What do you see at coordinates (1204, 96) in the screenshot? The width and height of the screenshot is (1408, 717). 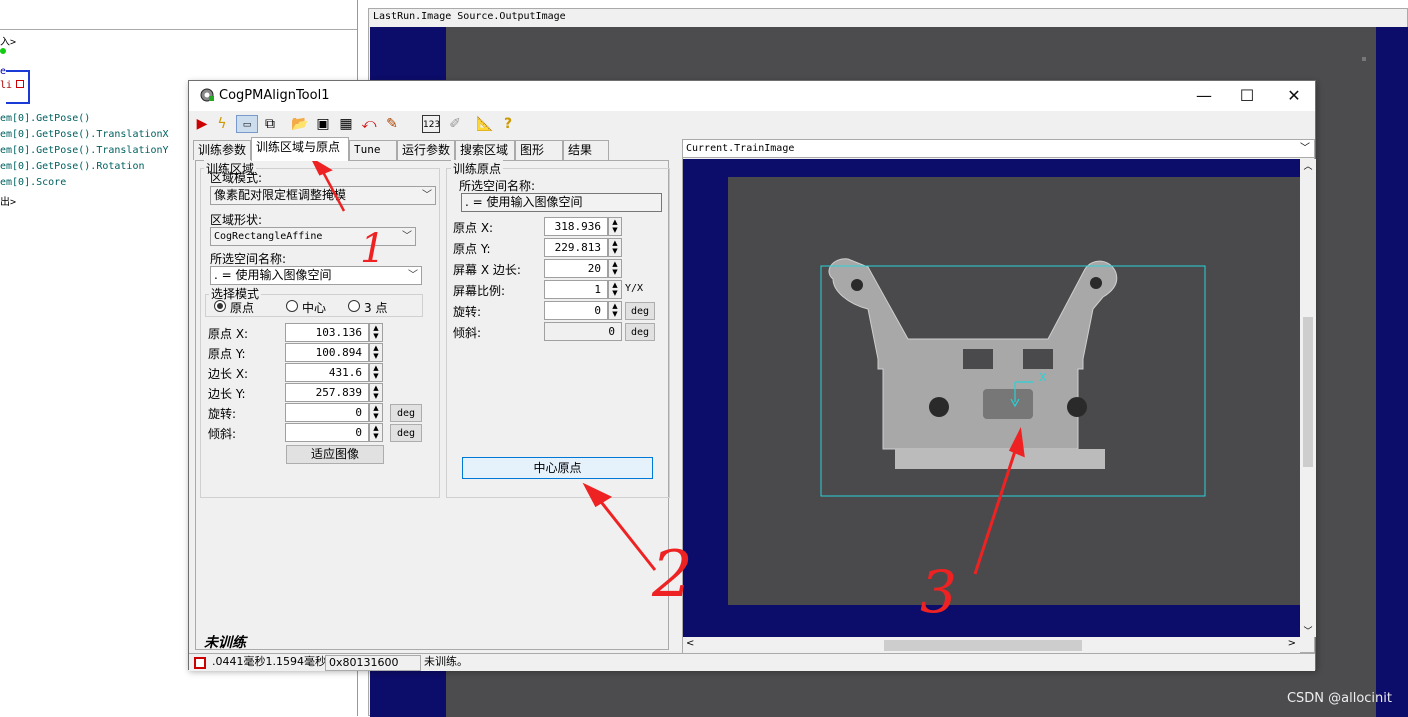 I see `minimize-button: —` at bounding box center [1204, 96].